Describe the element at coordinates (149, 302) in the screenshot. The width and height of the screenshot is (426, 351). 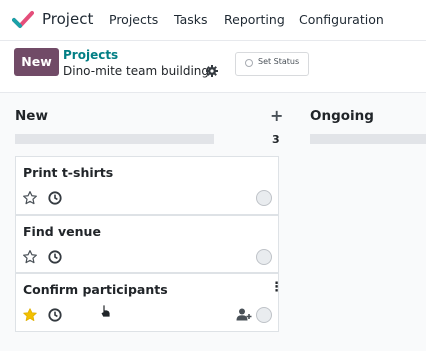
I see `task-card: Confirm participants ⋮` at that location.